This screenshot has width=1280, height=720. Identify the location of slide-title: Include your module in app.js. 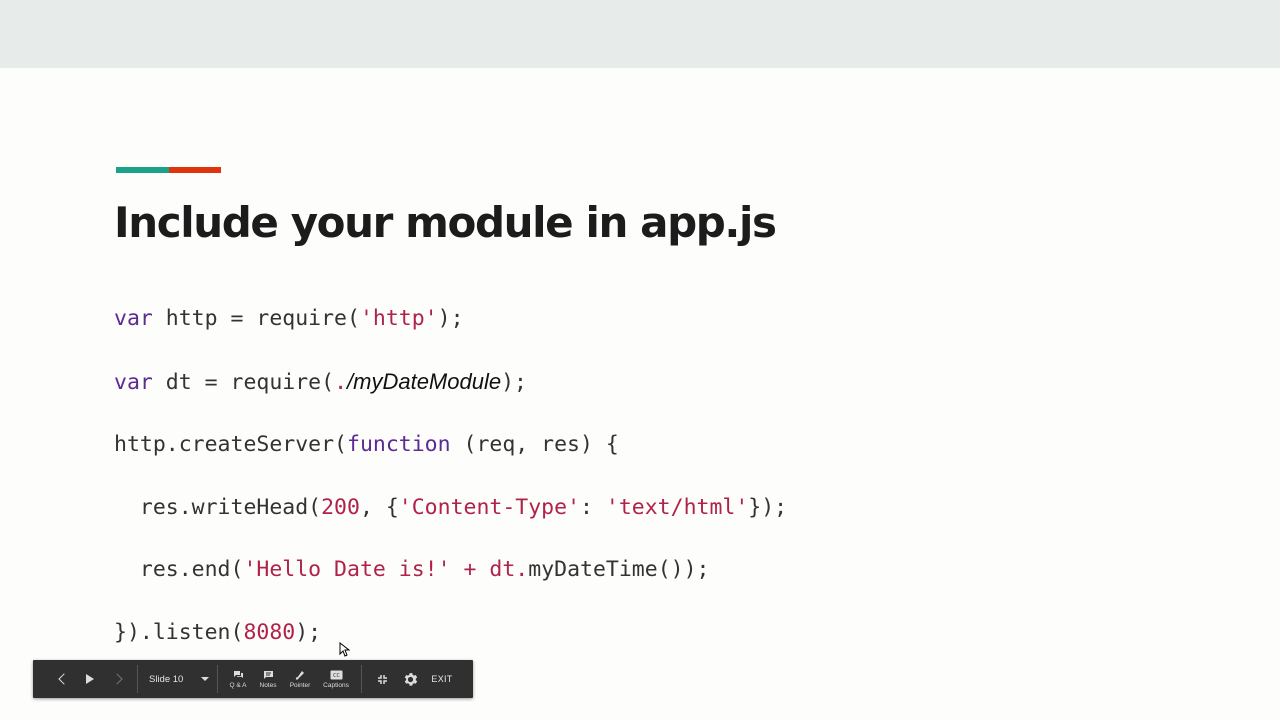
(445, 222).